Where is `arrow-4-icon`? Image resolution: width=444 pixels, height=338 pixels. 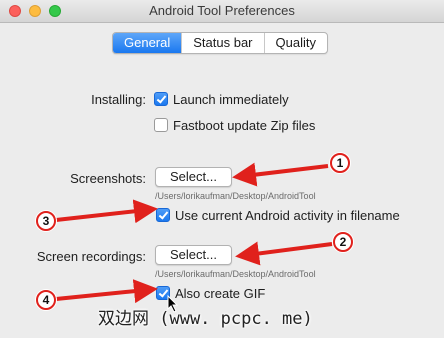
arrow-4-icon is located at coordinates (106, 291).